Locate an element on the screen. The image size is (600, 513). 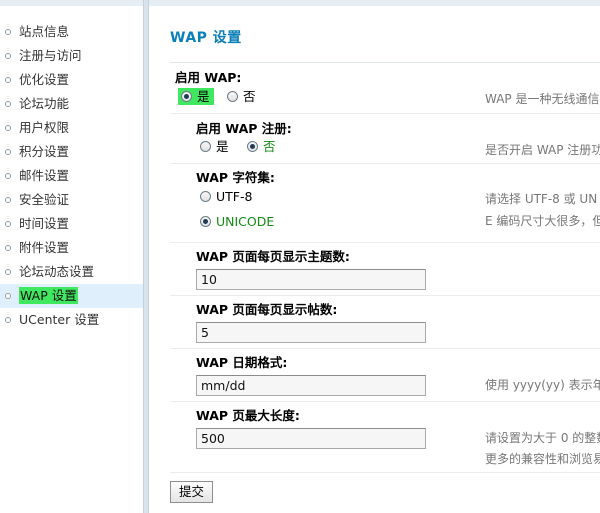
sidebar-item-label: 积分设置 is located at coordinates (44, 151).